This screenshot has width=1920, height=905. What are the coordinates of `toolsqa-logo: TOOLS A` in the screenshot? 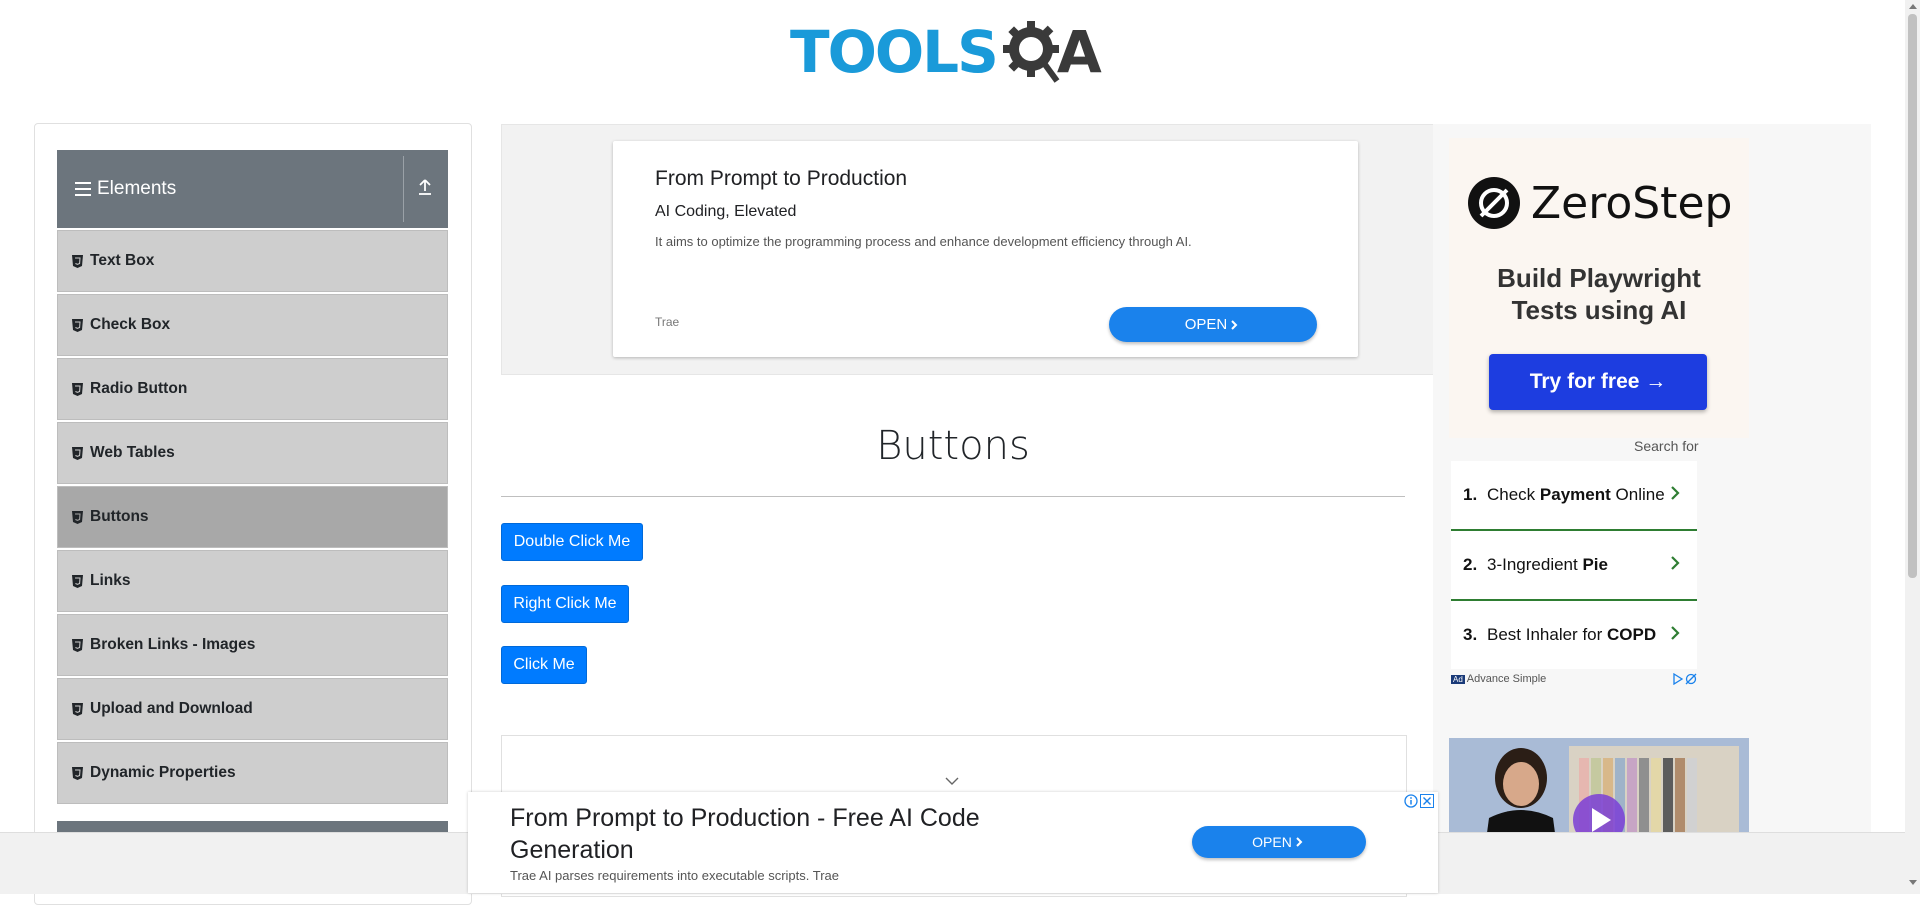 It's located at (955, 52).